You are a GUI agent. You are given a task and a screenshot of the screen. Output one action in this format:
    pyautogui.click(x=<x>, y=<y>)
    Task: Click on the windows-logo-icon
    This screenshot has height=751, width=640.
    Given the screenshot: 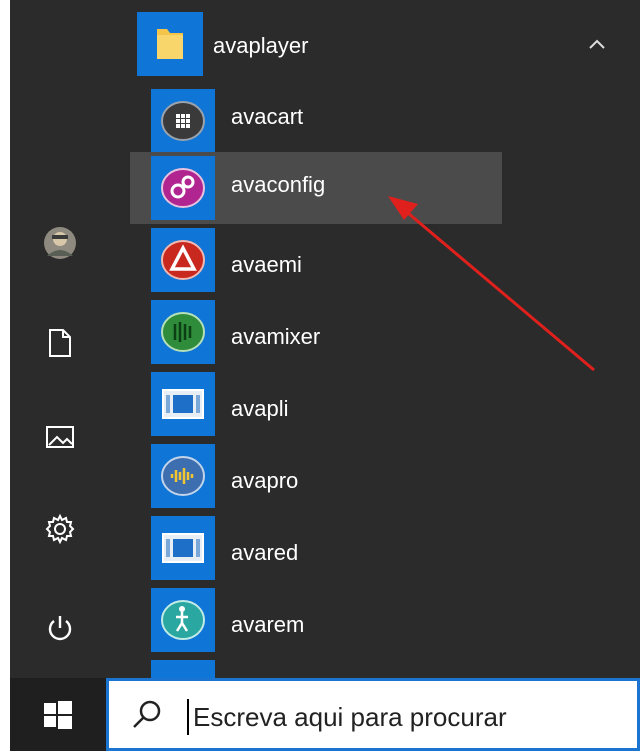 What is the action you would take?
    pyautogui.click(x=58, y=714)
    